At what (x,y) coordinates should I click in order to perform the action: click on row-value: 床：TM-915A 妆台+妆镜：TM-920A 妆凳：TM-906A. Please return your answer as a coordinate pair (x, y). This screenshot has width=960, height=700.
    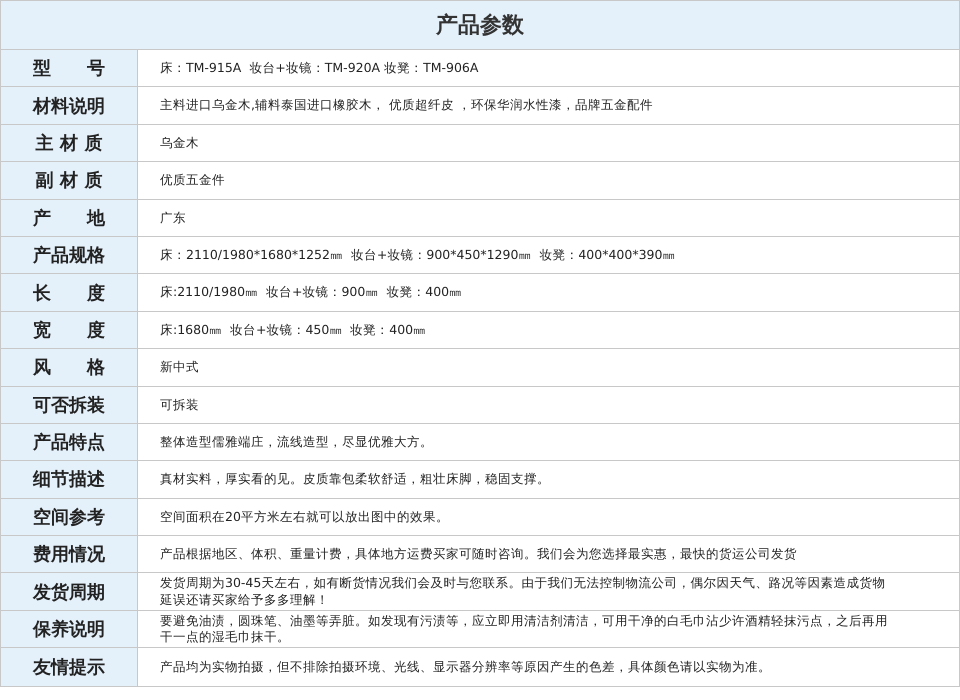
    Looking at the image, I should click on (319, 68).